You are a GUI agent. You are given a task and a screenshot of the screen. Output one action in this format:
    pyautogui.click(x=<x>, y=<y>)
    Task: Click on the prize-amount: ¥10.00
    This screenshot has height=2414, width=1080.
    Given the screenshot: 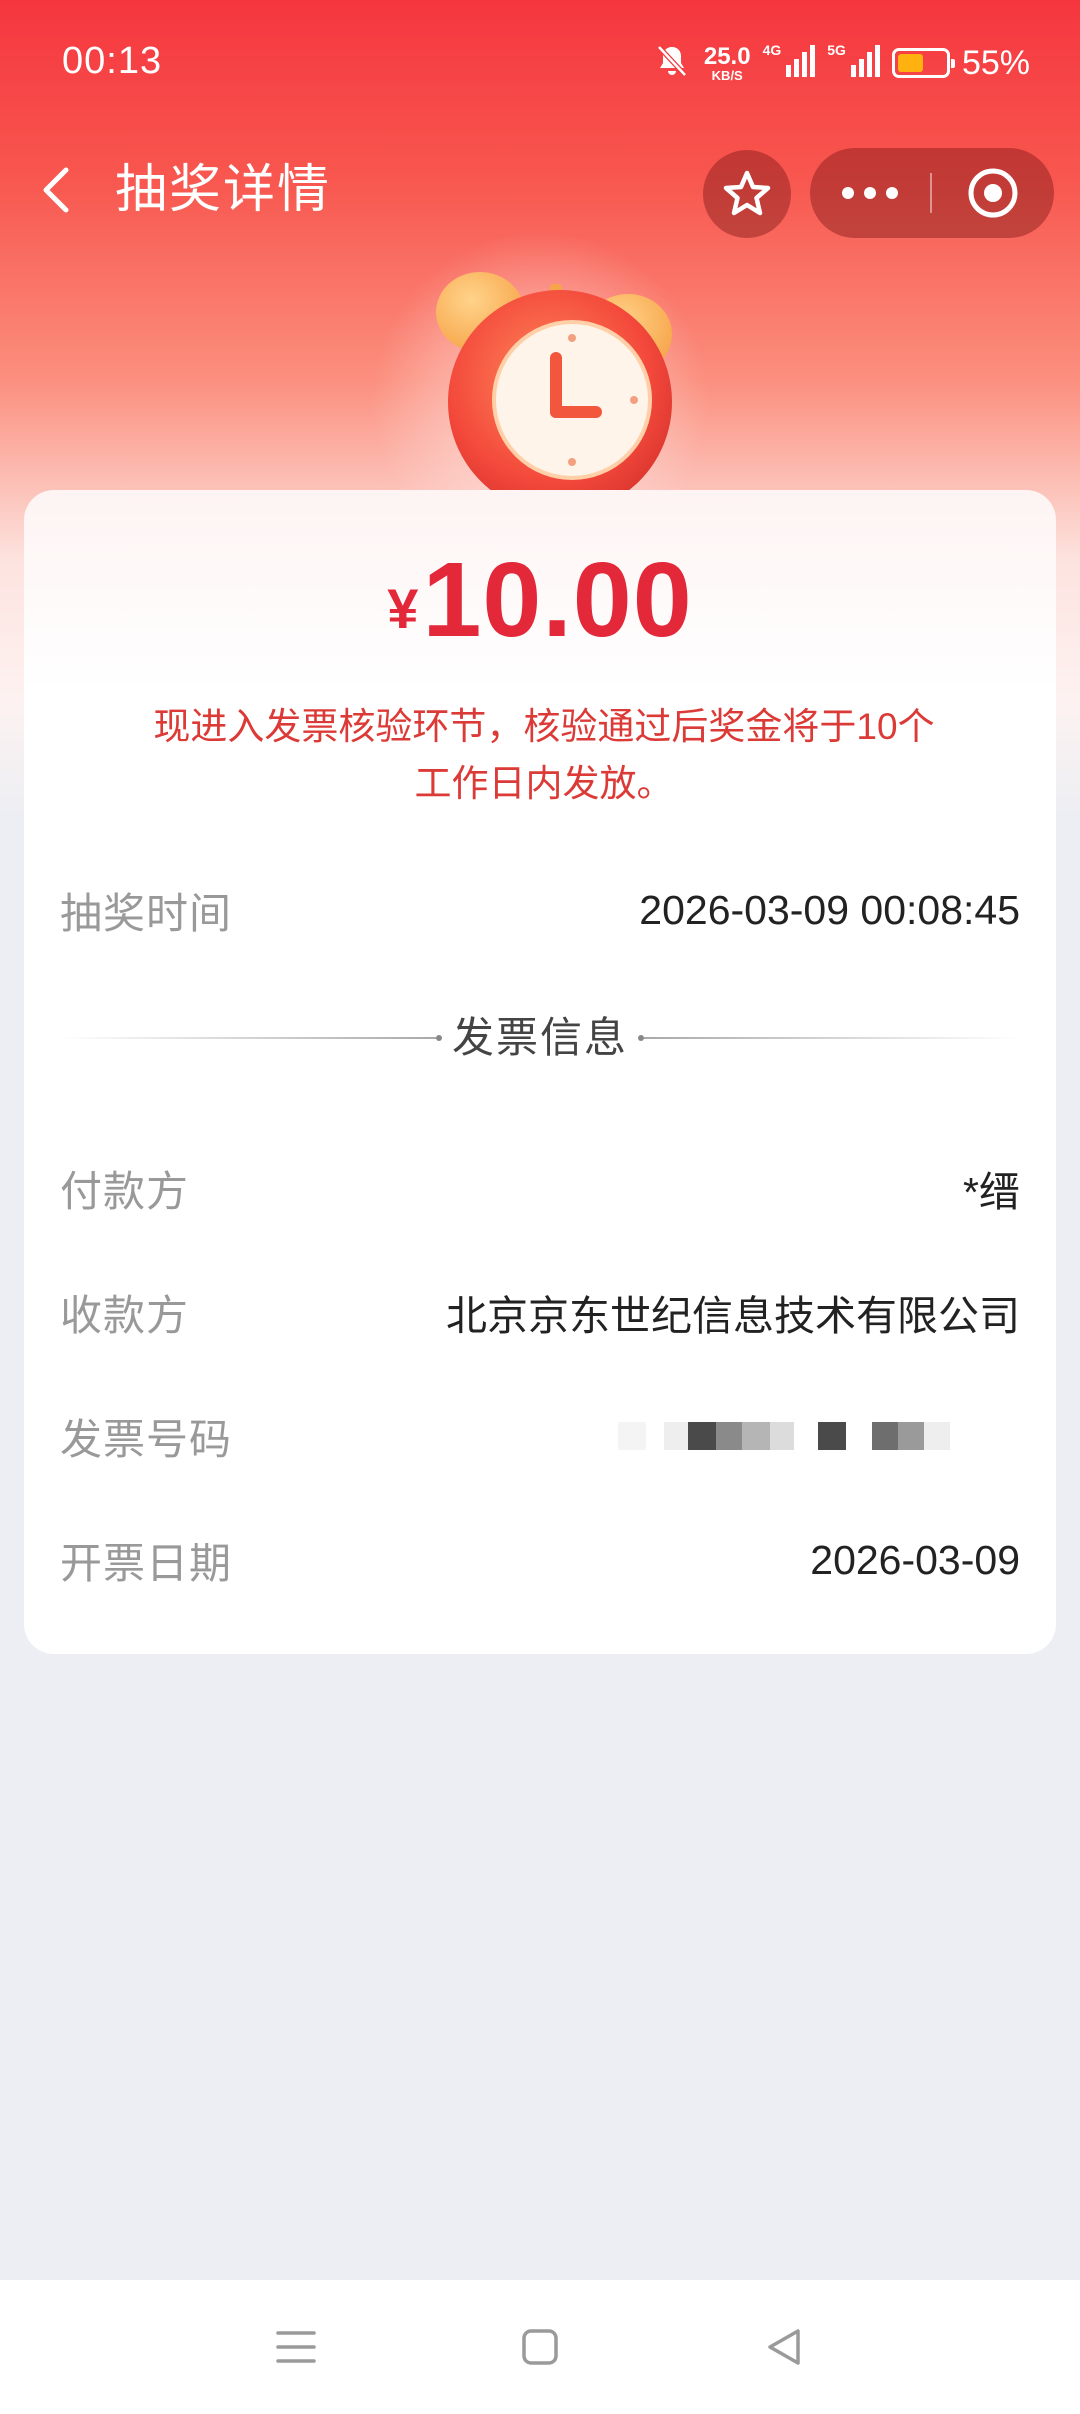 What is the action you would take?
    pyautogui.click(x=540, y=600)
    